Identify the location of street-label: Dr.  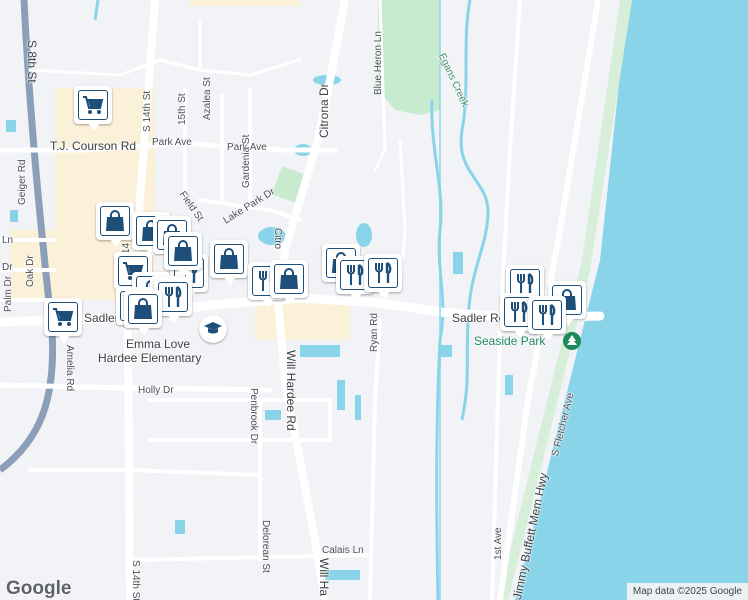
(7, 267).